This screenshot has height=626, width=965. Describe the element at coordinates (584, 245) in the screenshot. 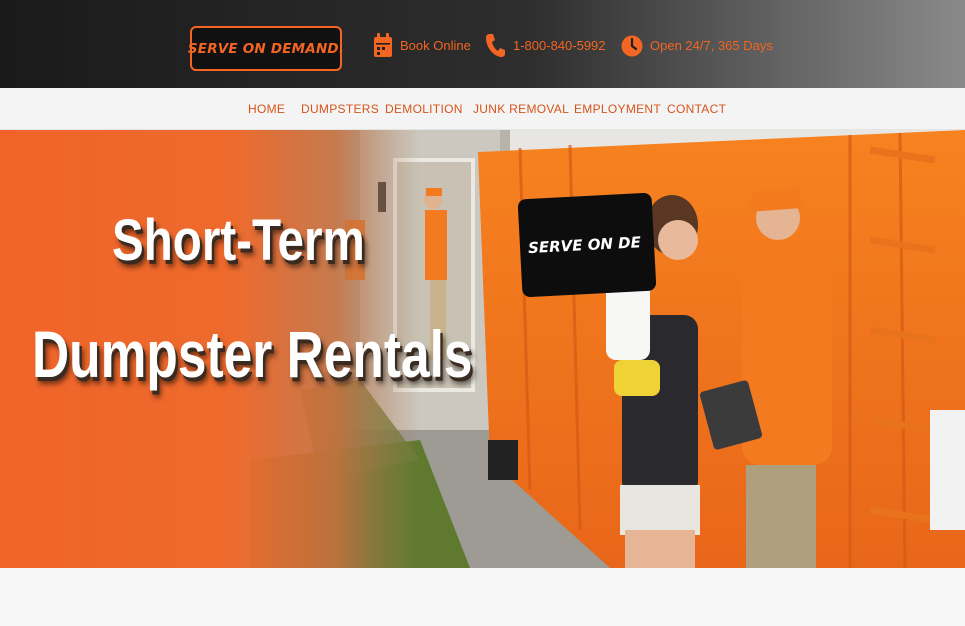

I see `dumpster-sign-text: SERVE ON DE` at that location.